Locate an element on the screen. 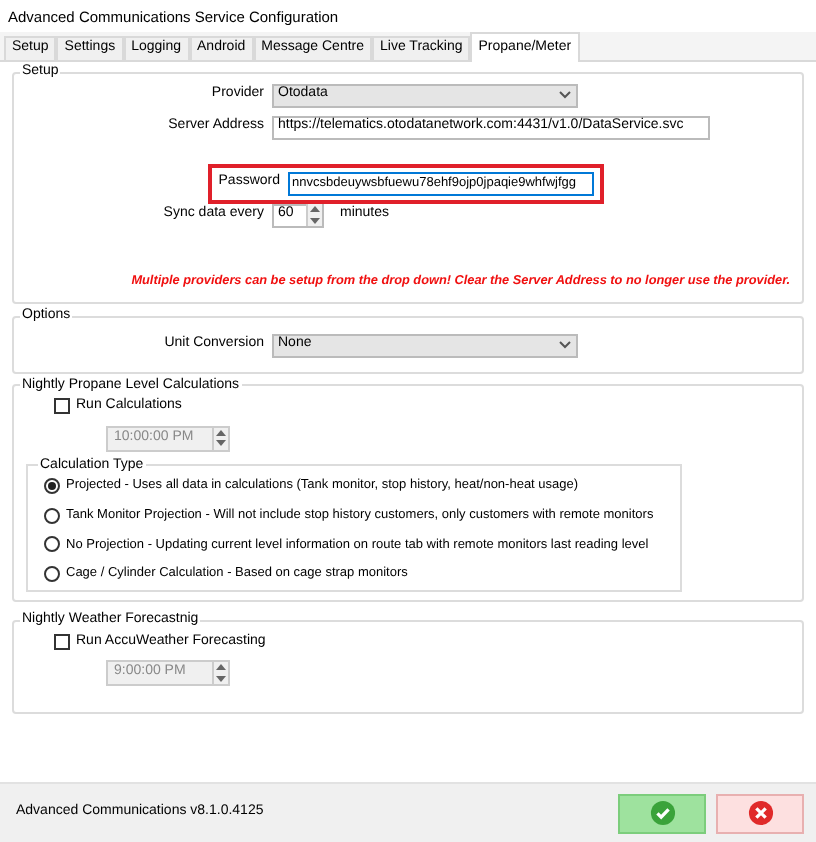 This screenshot has height=842, width=816. close-icon is located at coordinates (760, 813).